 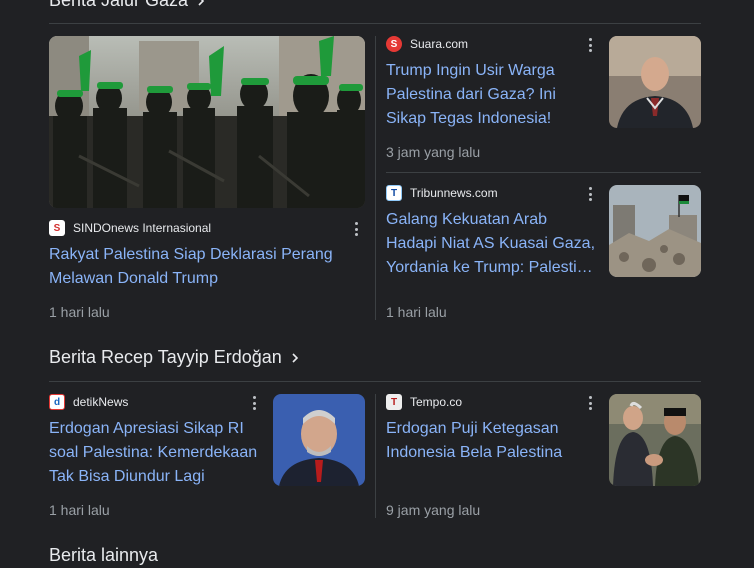 What do you see at coordinates (655, 440) in the screenshot?
I see `article-image-handshake` at bounding box center [655, 440].